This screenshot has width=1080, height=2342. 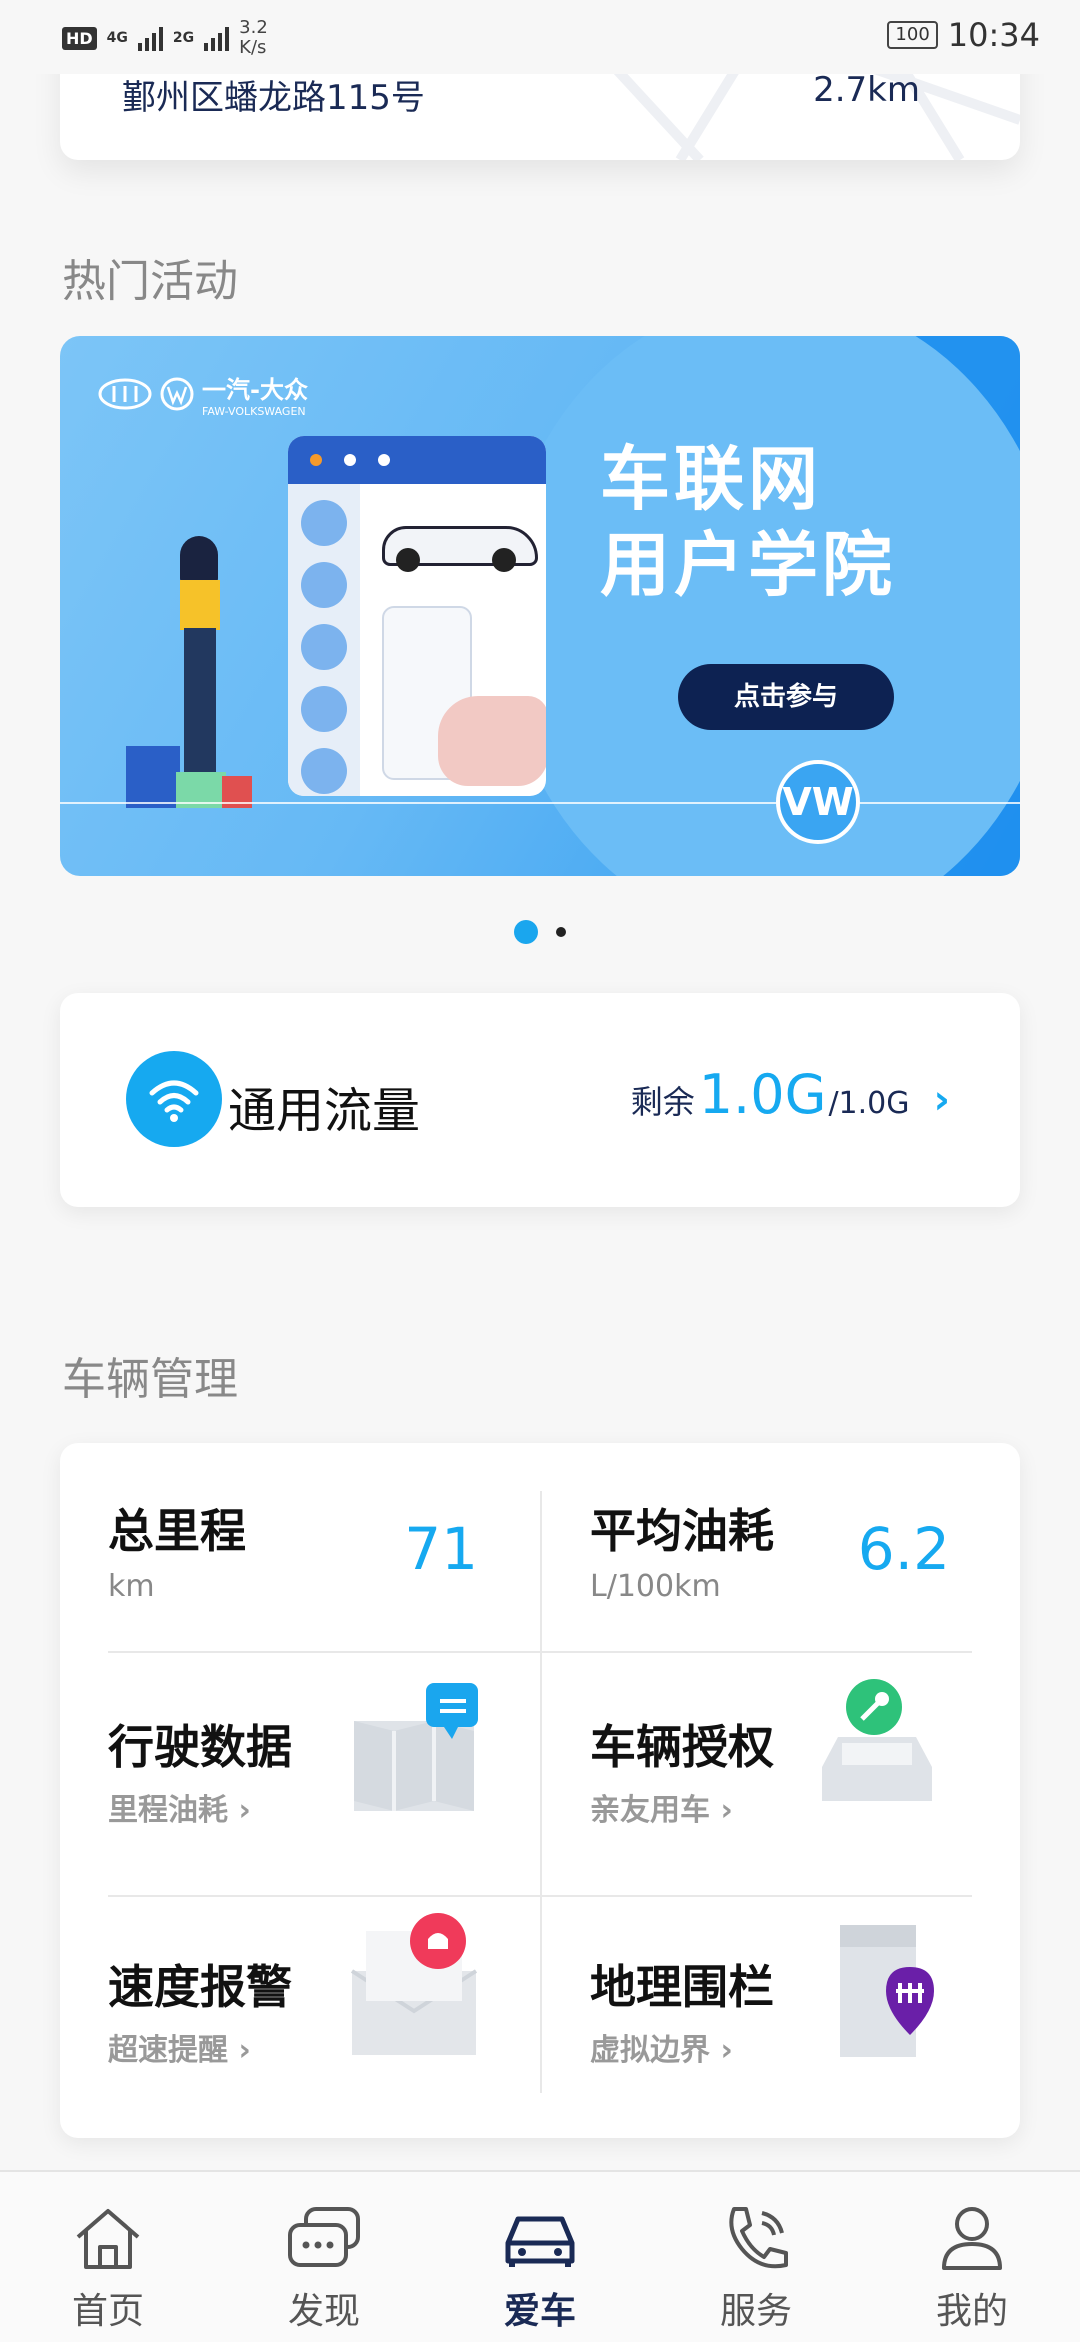 What do you see at coordinates (540, 1100) in the screenshot?
I see `data-plan-card: 通用流量 剩余 1.0G /1.0G ›` at bounding box center [540, 1100].